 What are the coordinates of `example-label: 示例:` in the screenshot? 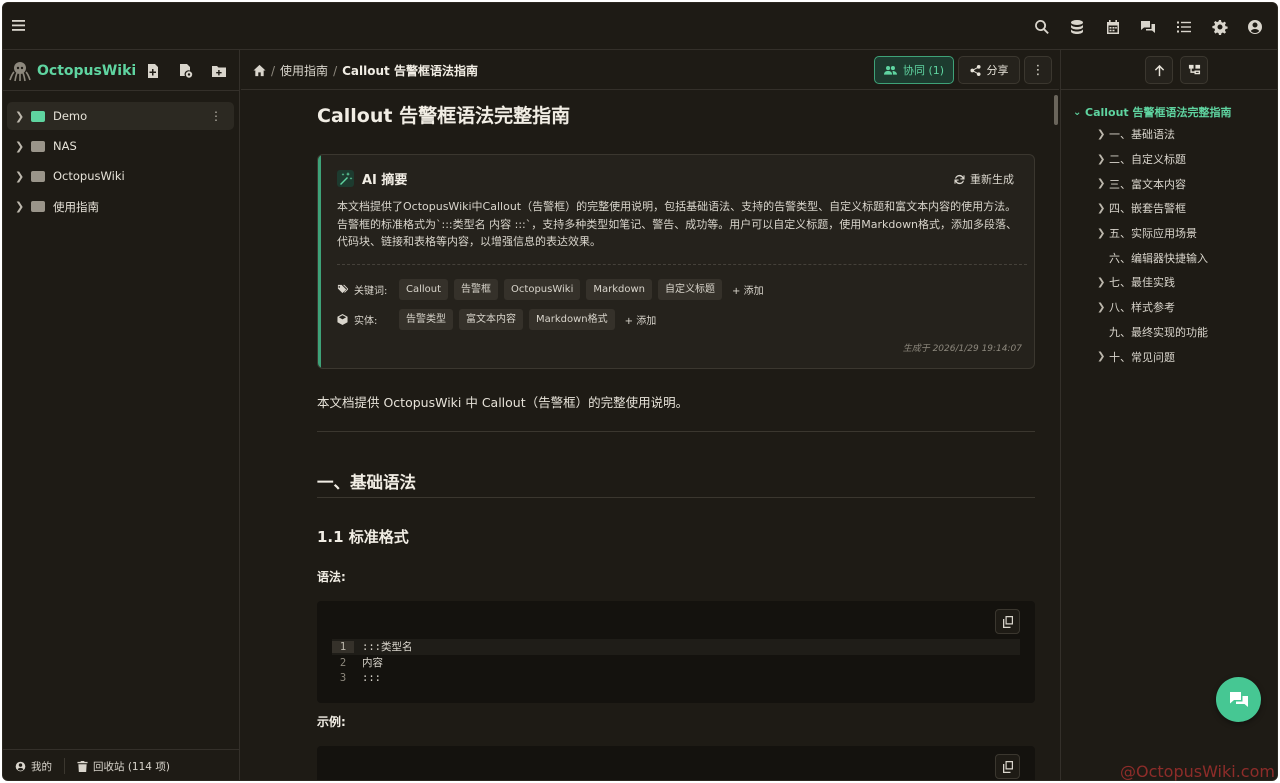 It's located at (331, 722).